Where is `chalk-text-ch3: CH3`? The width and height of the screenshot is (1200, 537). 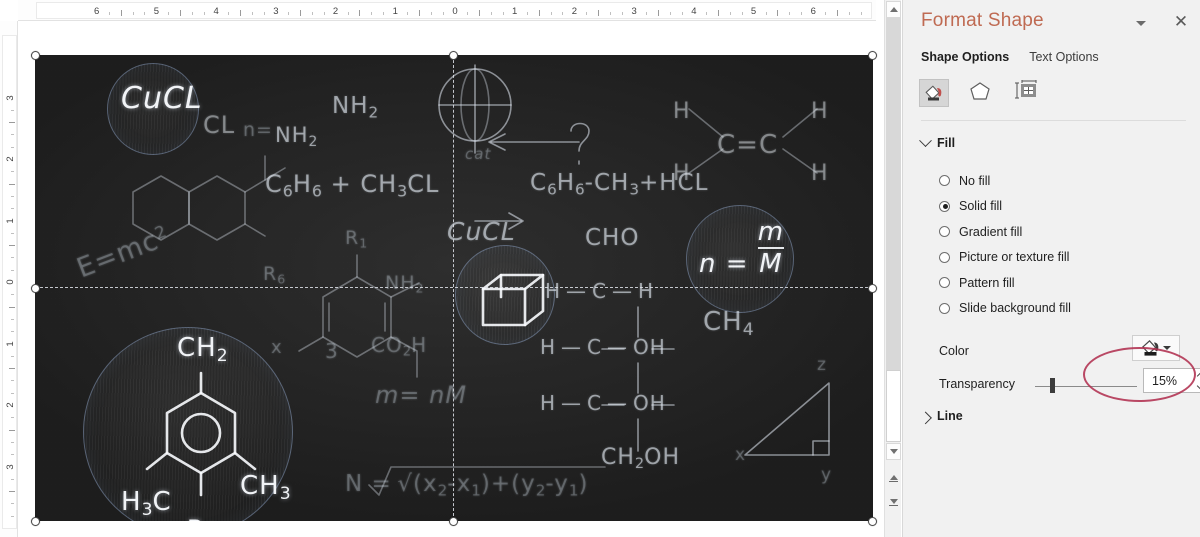 chalk-text-ch3: CH3 is located at coordinates (265, 487).